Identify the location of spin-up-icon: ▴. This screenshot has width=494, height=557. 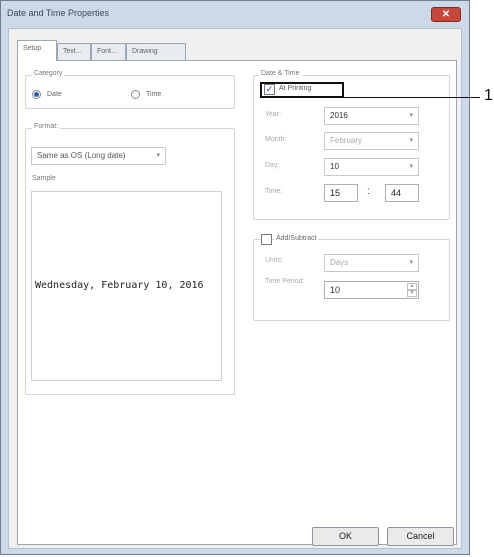
(412, 286).